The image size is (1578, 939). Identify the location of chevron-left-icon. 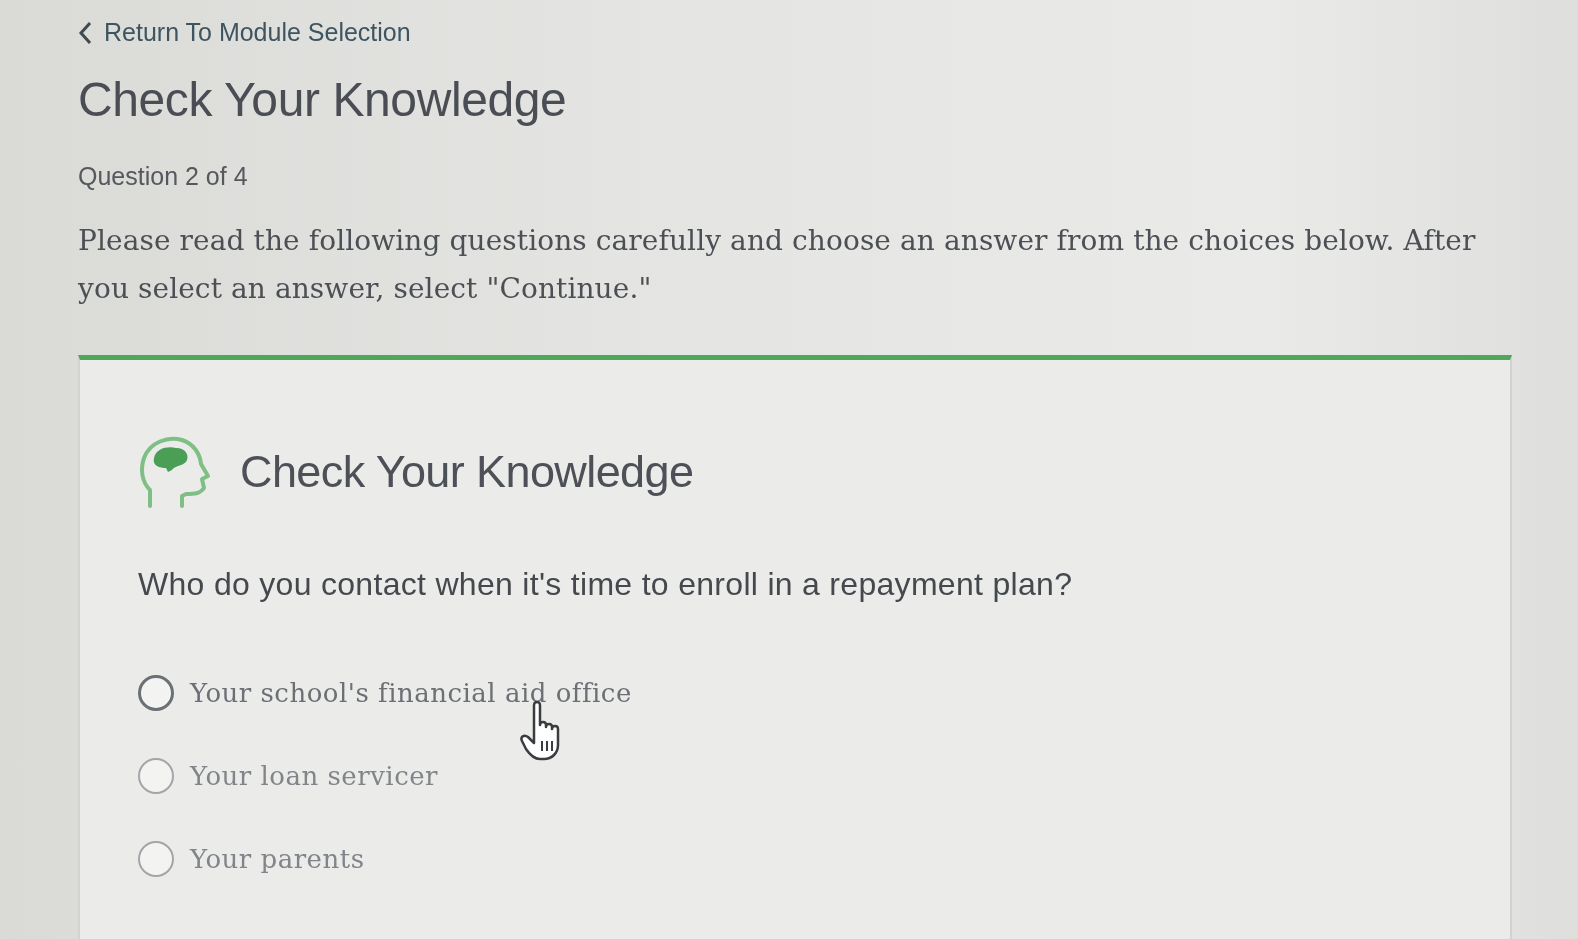
(85, 32).